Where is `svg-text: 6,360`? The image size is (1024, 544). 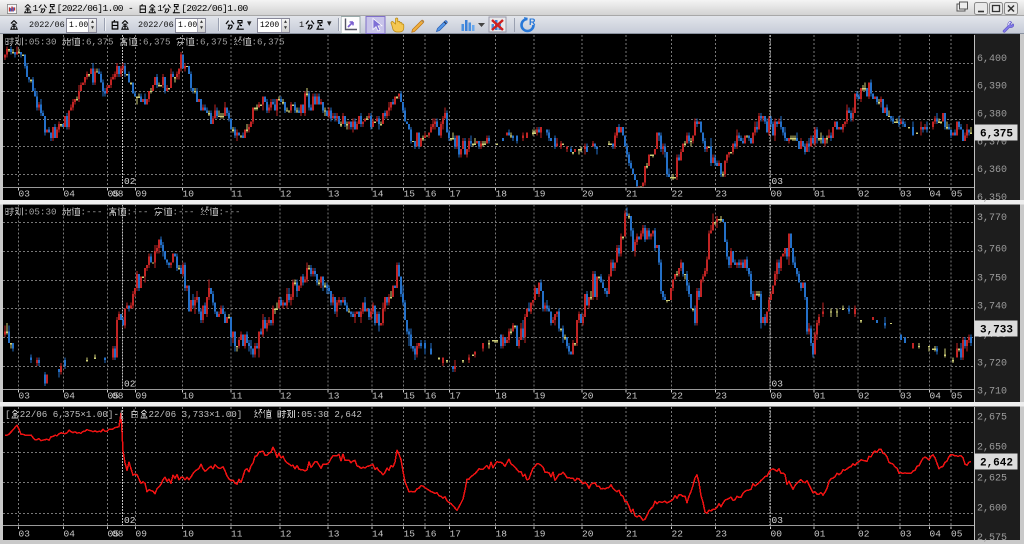
svg-text: 6,360 is located at coordinates (992, 170).